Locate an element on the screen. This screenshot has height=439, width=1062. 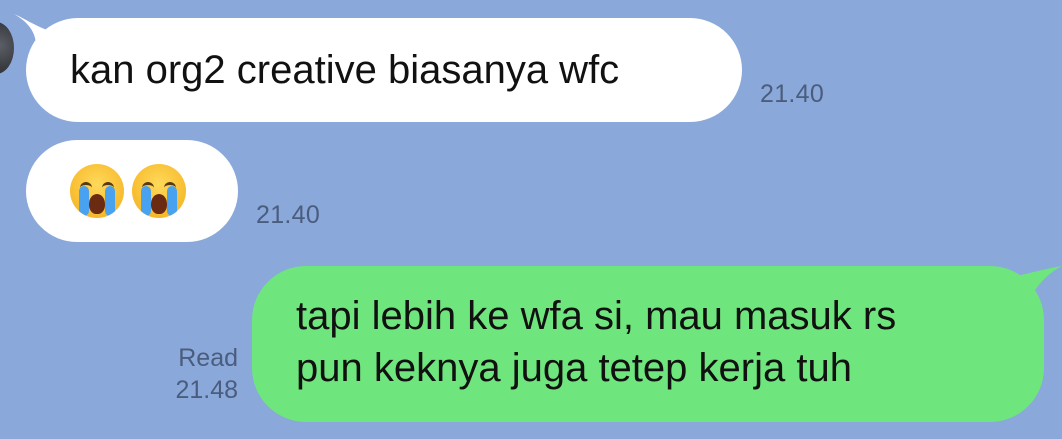
message-text: kan org2 creative biasanya wfc is located at coordinates (345, 70).